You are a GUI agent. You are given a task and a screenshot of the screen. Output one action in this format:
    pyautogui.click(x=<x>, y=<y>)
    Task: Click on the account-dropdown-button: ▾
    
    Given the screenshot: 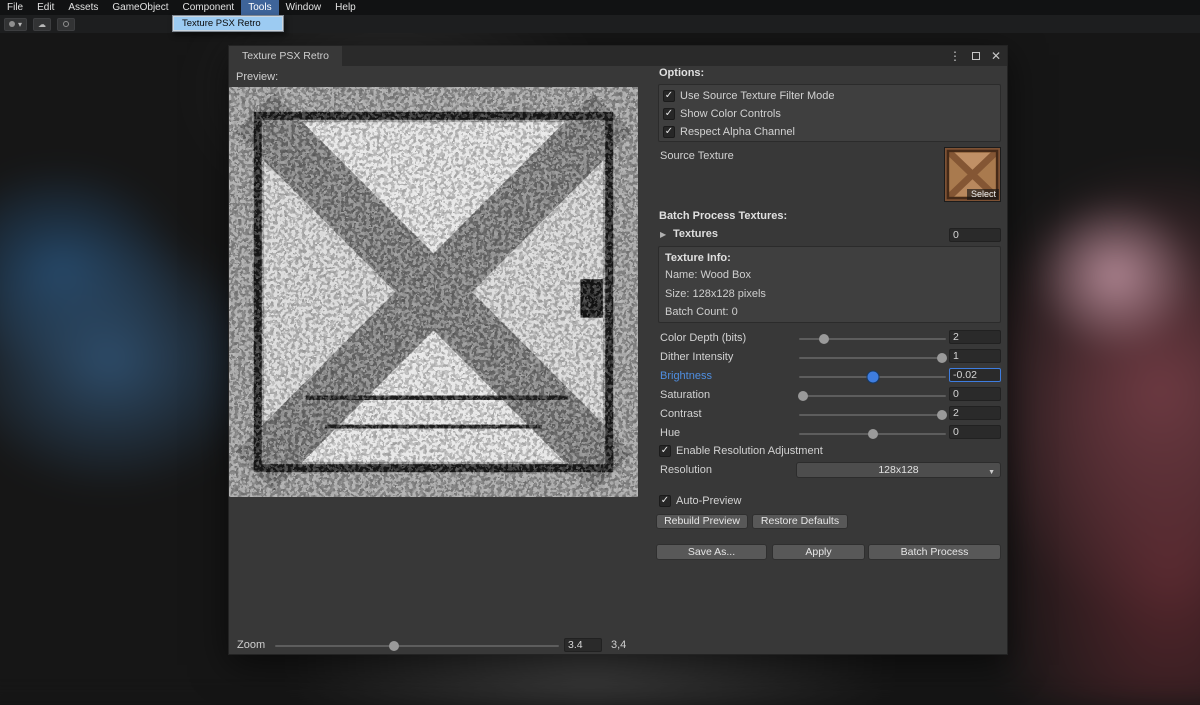 What is the action you would take?
    pyautogui.click(x=16, y=24)
    